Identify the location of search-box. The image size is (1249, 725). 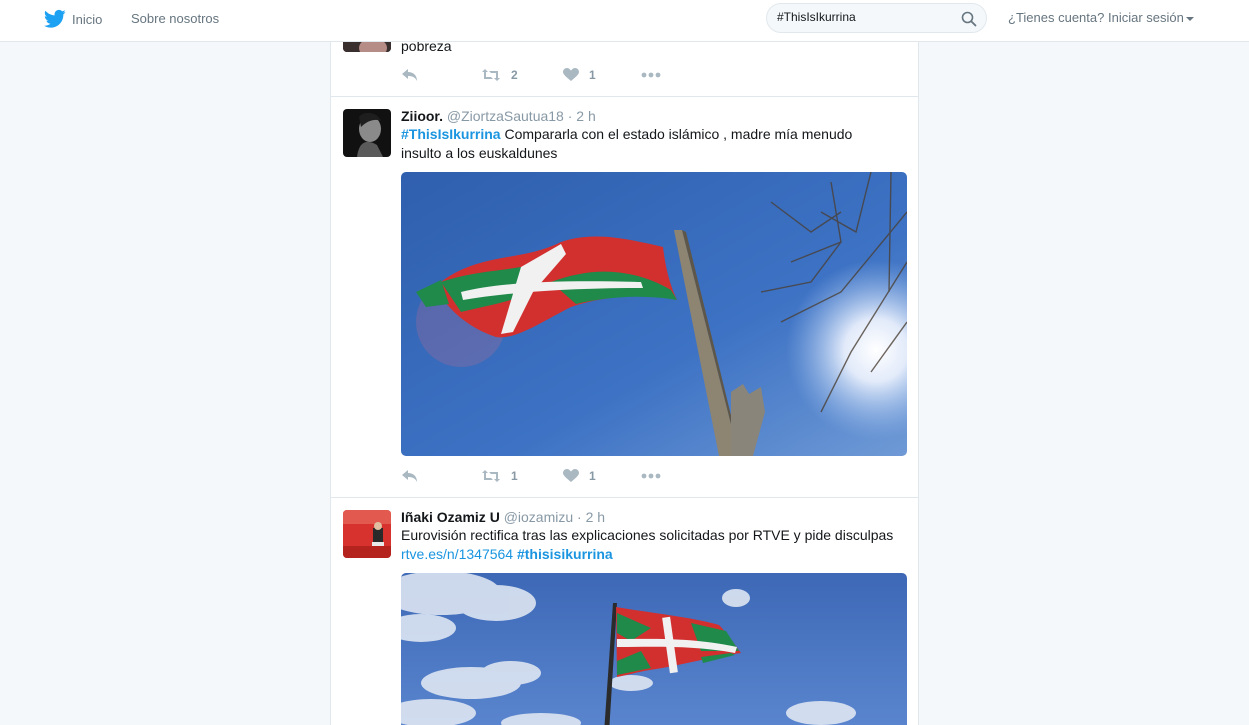
(876, 18).